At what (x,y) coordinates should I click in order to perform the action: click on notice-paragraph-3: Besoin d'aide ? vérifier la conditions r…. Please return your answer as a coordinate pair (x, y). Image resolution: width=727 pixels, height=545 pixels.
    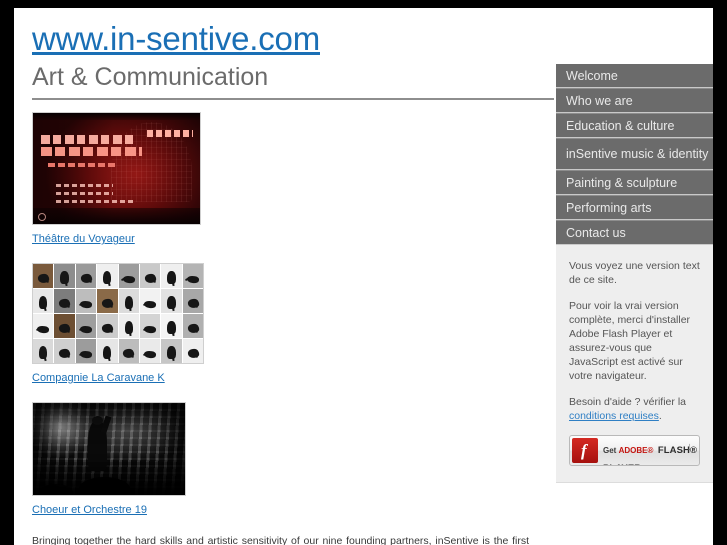
    Looking at the image, I should click on (634, 409).